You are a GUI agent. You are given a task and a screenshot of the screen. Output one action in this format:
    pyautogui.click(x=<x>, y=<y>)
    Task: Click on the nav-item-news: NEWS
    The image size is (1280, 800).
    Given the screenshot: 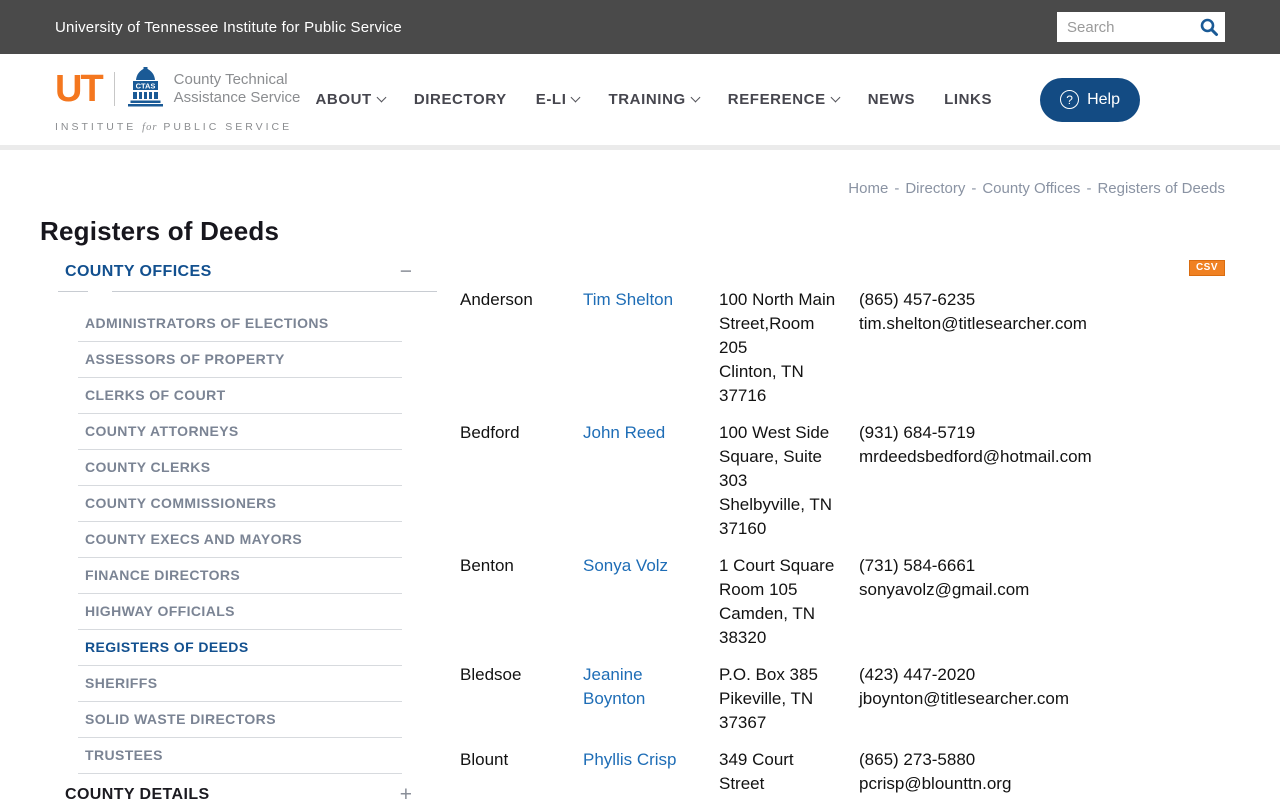 What is the action you would take?
    pyautogui.click(x=891, y=99)
    